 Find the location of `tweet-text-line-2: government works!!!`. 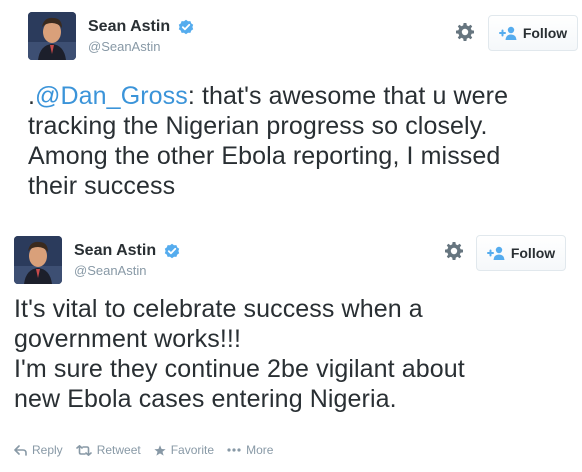

tweet-text-line-2: government works!!! is located at coordinates (127, 339).